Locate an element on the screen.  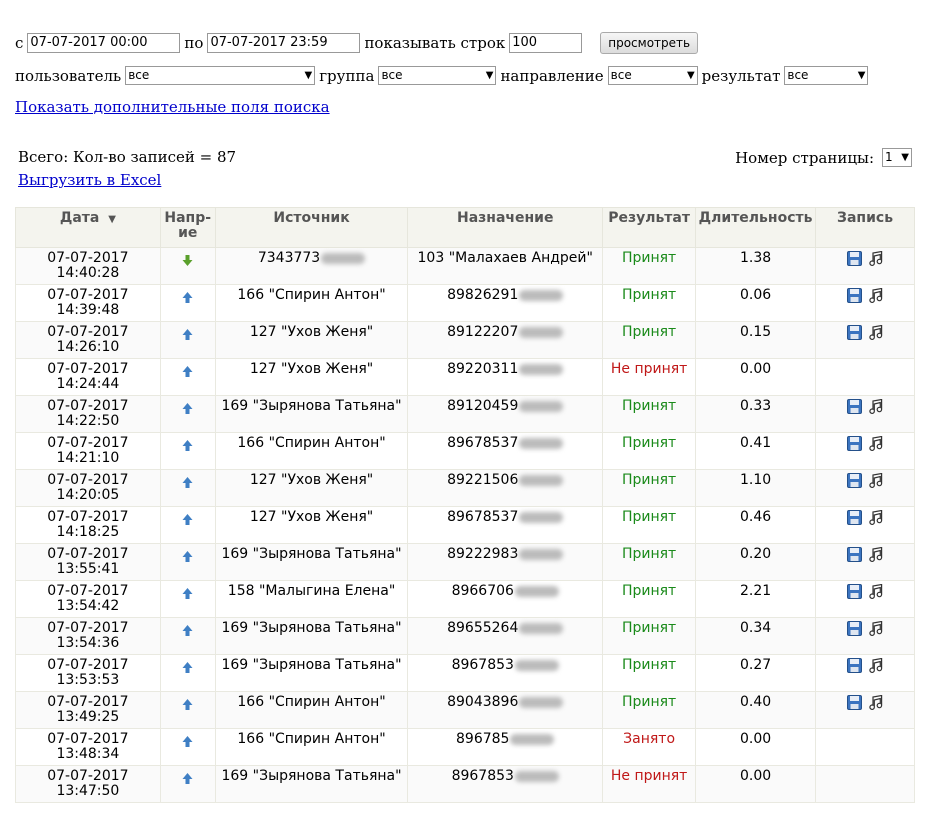
cell-duration: 0.34 is located at coordinates (756, 636).